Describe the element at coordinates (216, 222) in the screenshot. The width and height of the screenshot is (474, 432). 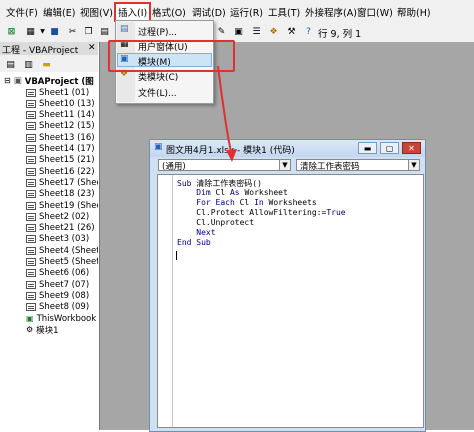
I see `code-line: Cl.Unprotect` at that location.